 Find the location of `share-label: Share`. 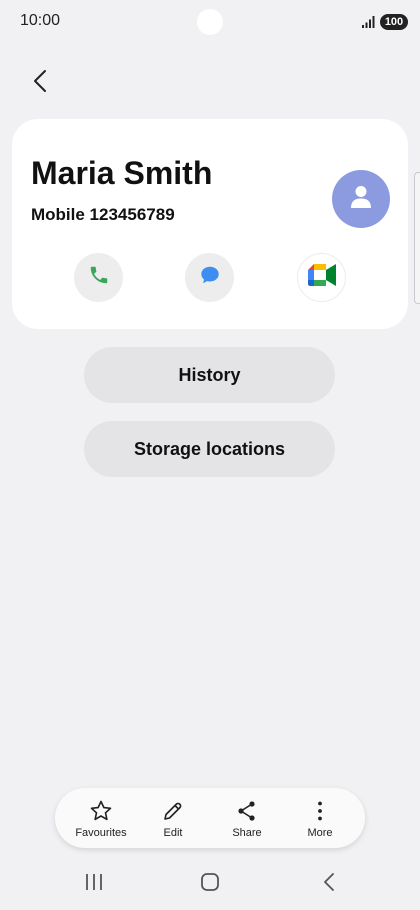

share-label: Share is located at coordinates (247, 833).